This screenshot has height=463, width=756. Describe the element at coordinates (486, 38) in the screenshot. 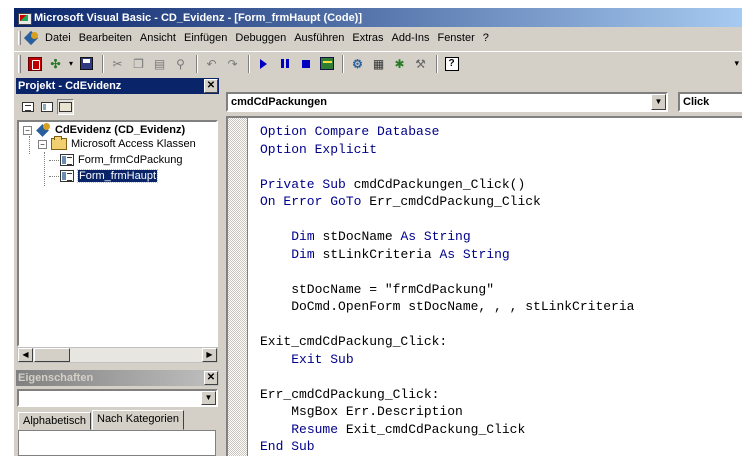

I see `menu-help: ?` at that location.